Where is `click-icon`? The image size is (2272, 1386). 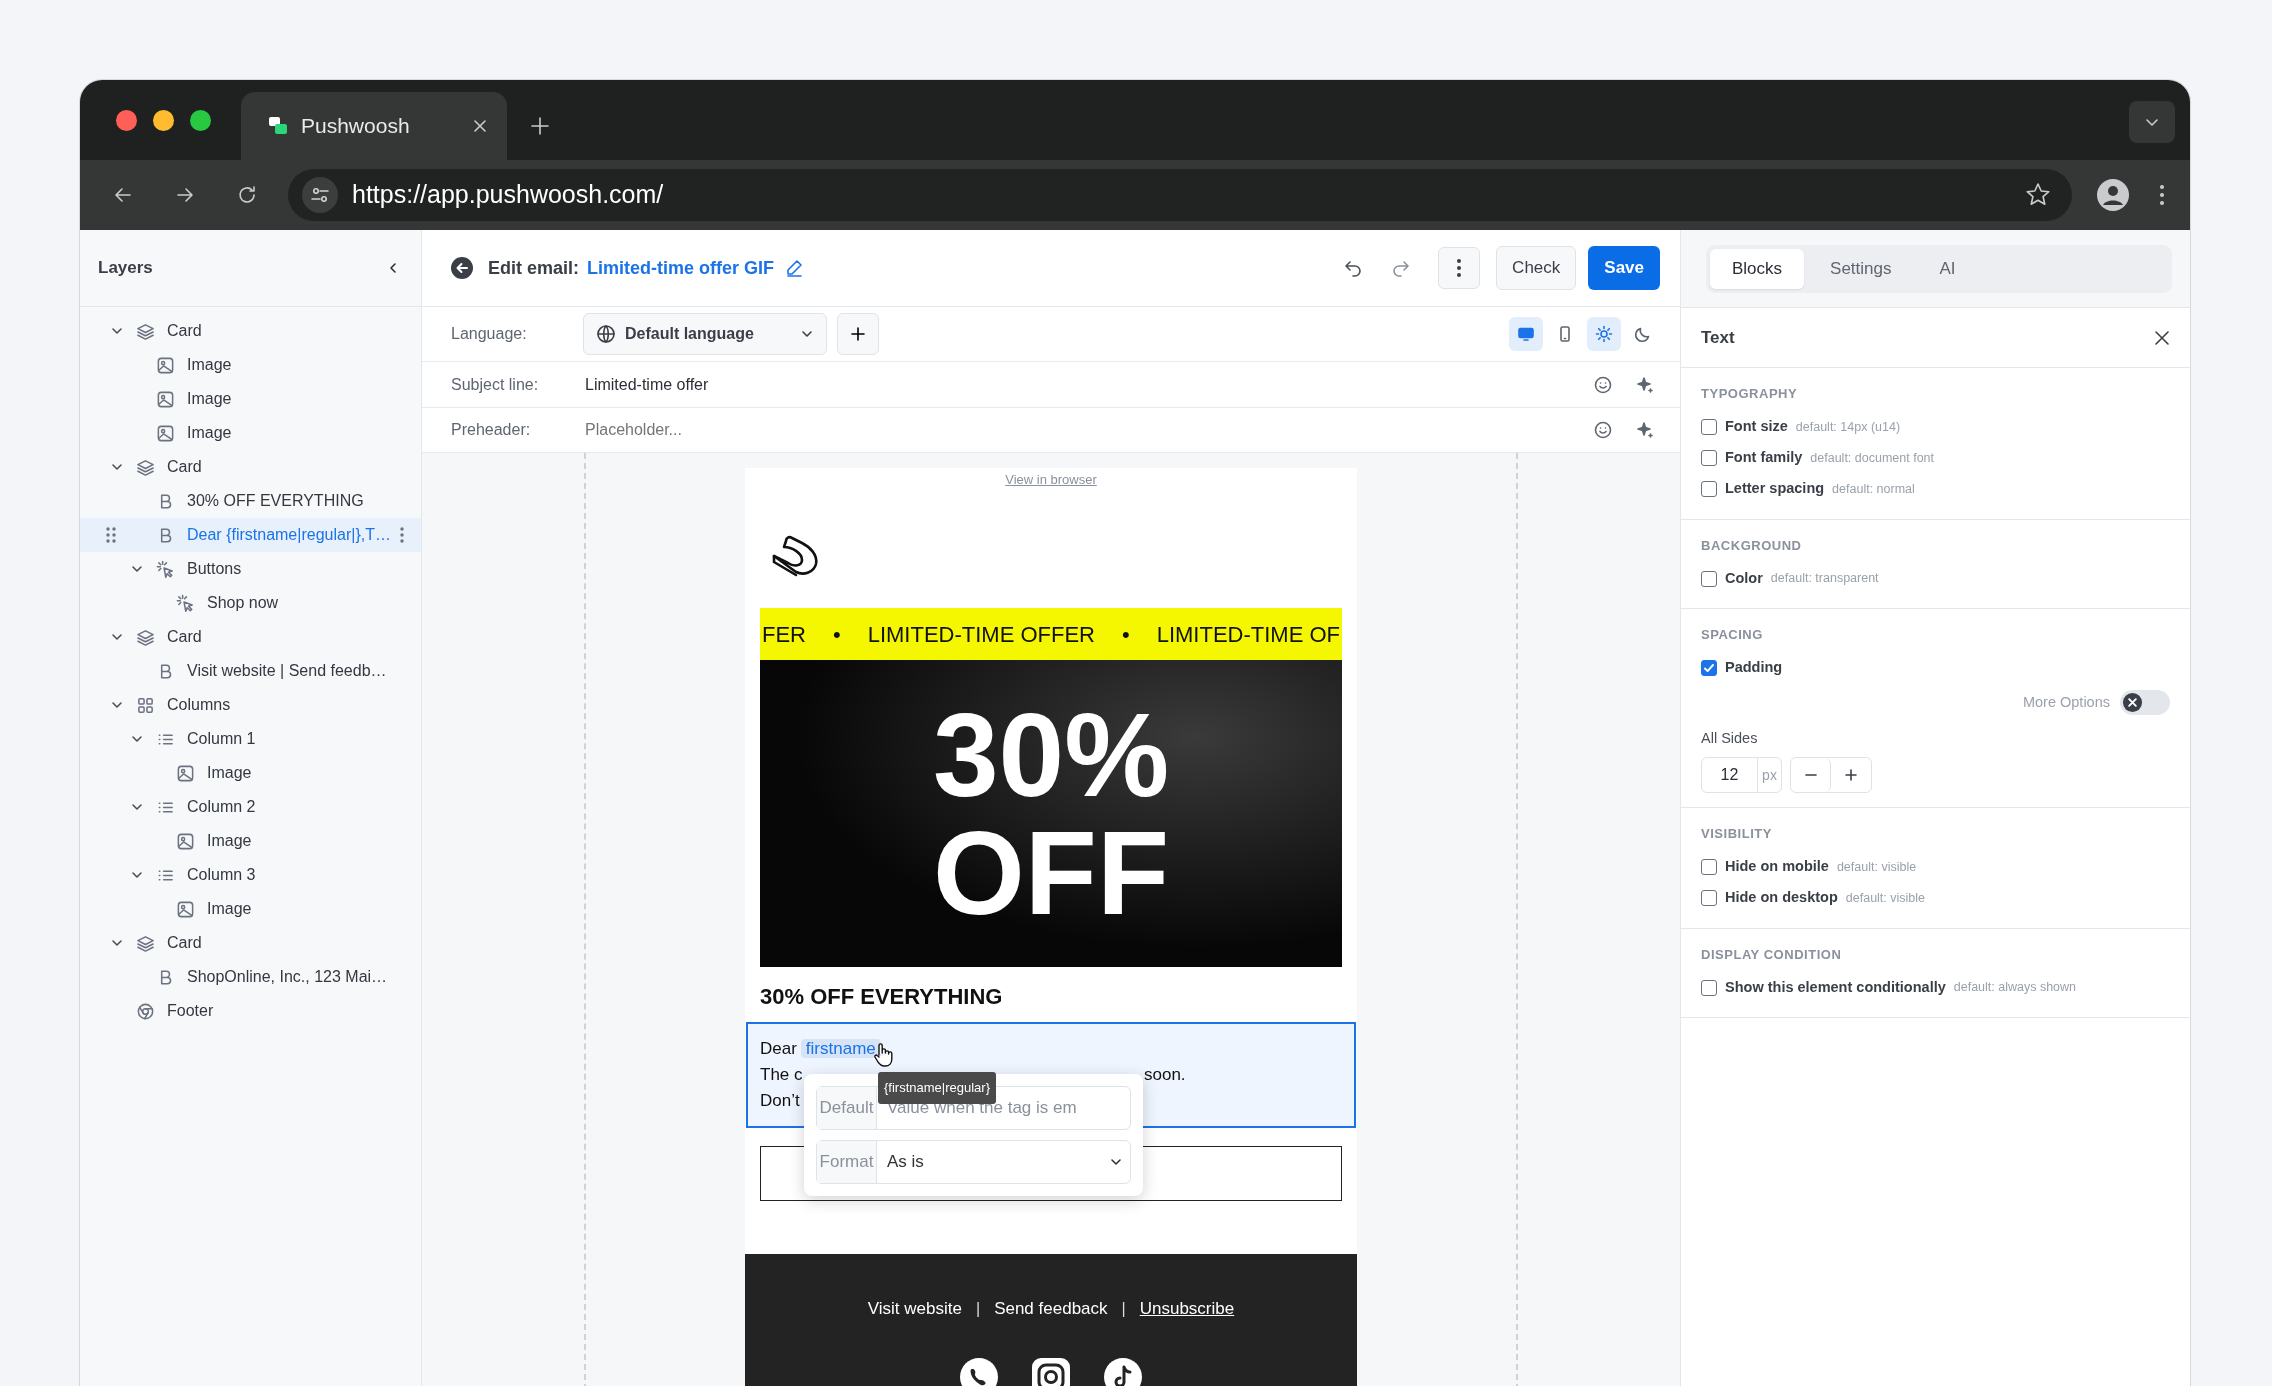
click-icon is located at coordinates (185, 603).